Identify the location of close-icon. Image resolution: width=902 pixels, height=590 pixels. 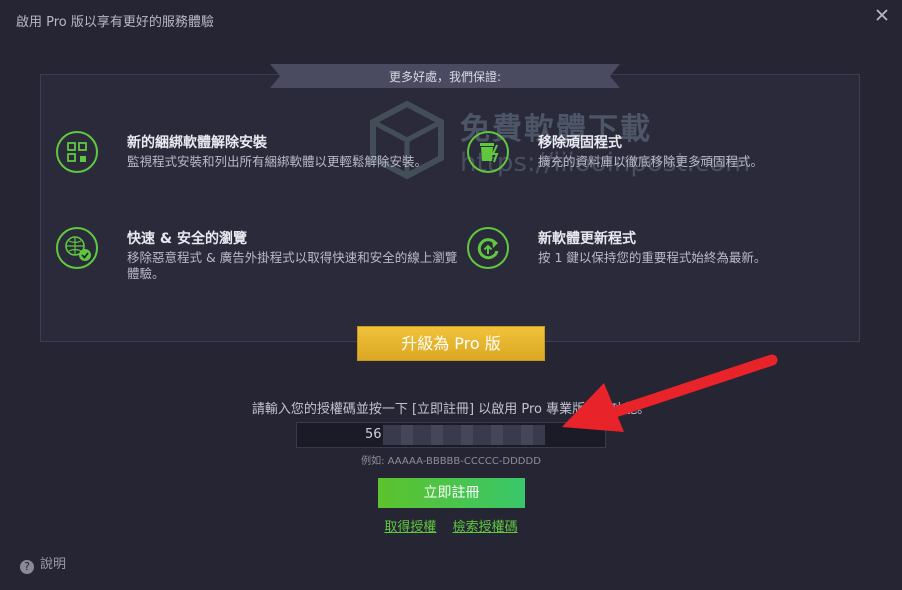
(882, 15).